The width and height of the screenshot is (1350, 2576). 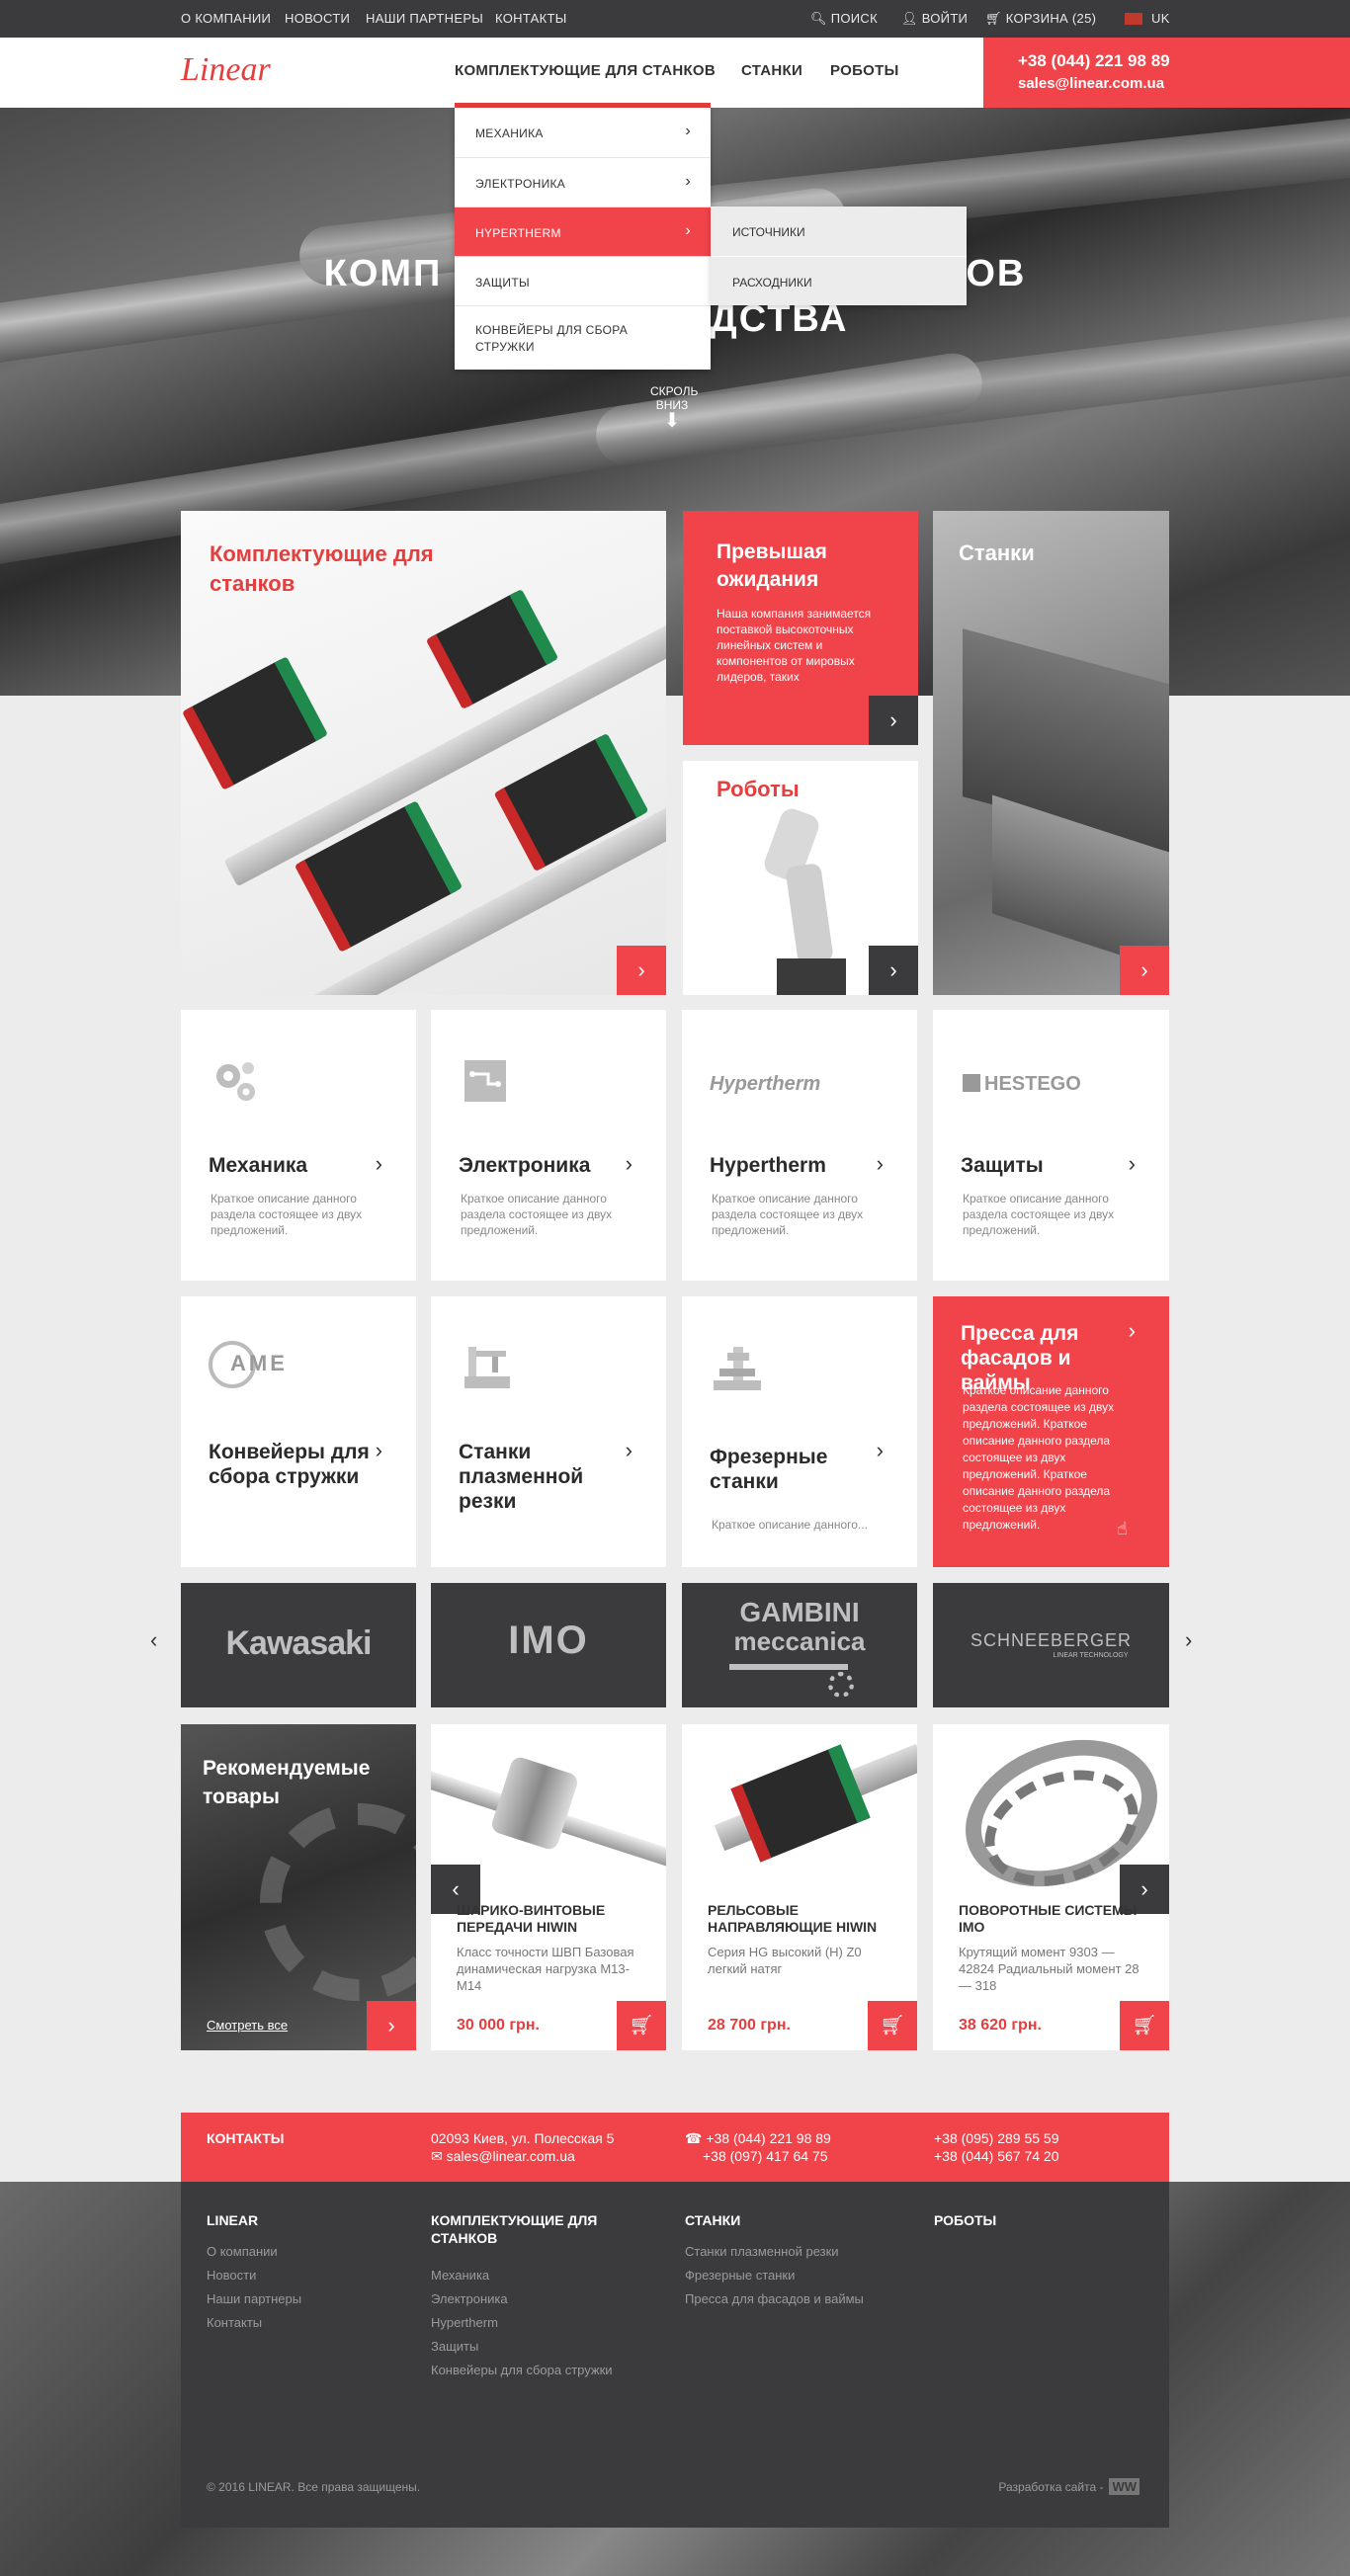 What do you see at coordinates (788, 1667) in the screenshot?
I see `gambini-bar` at bounding box center [788, 1667].